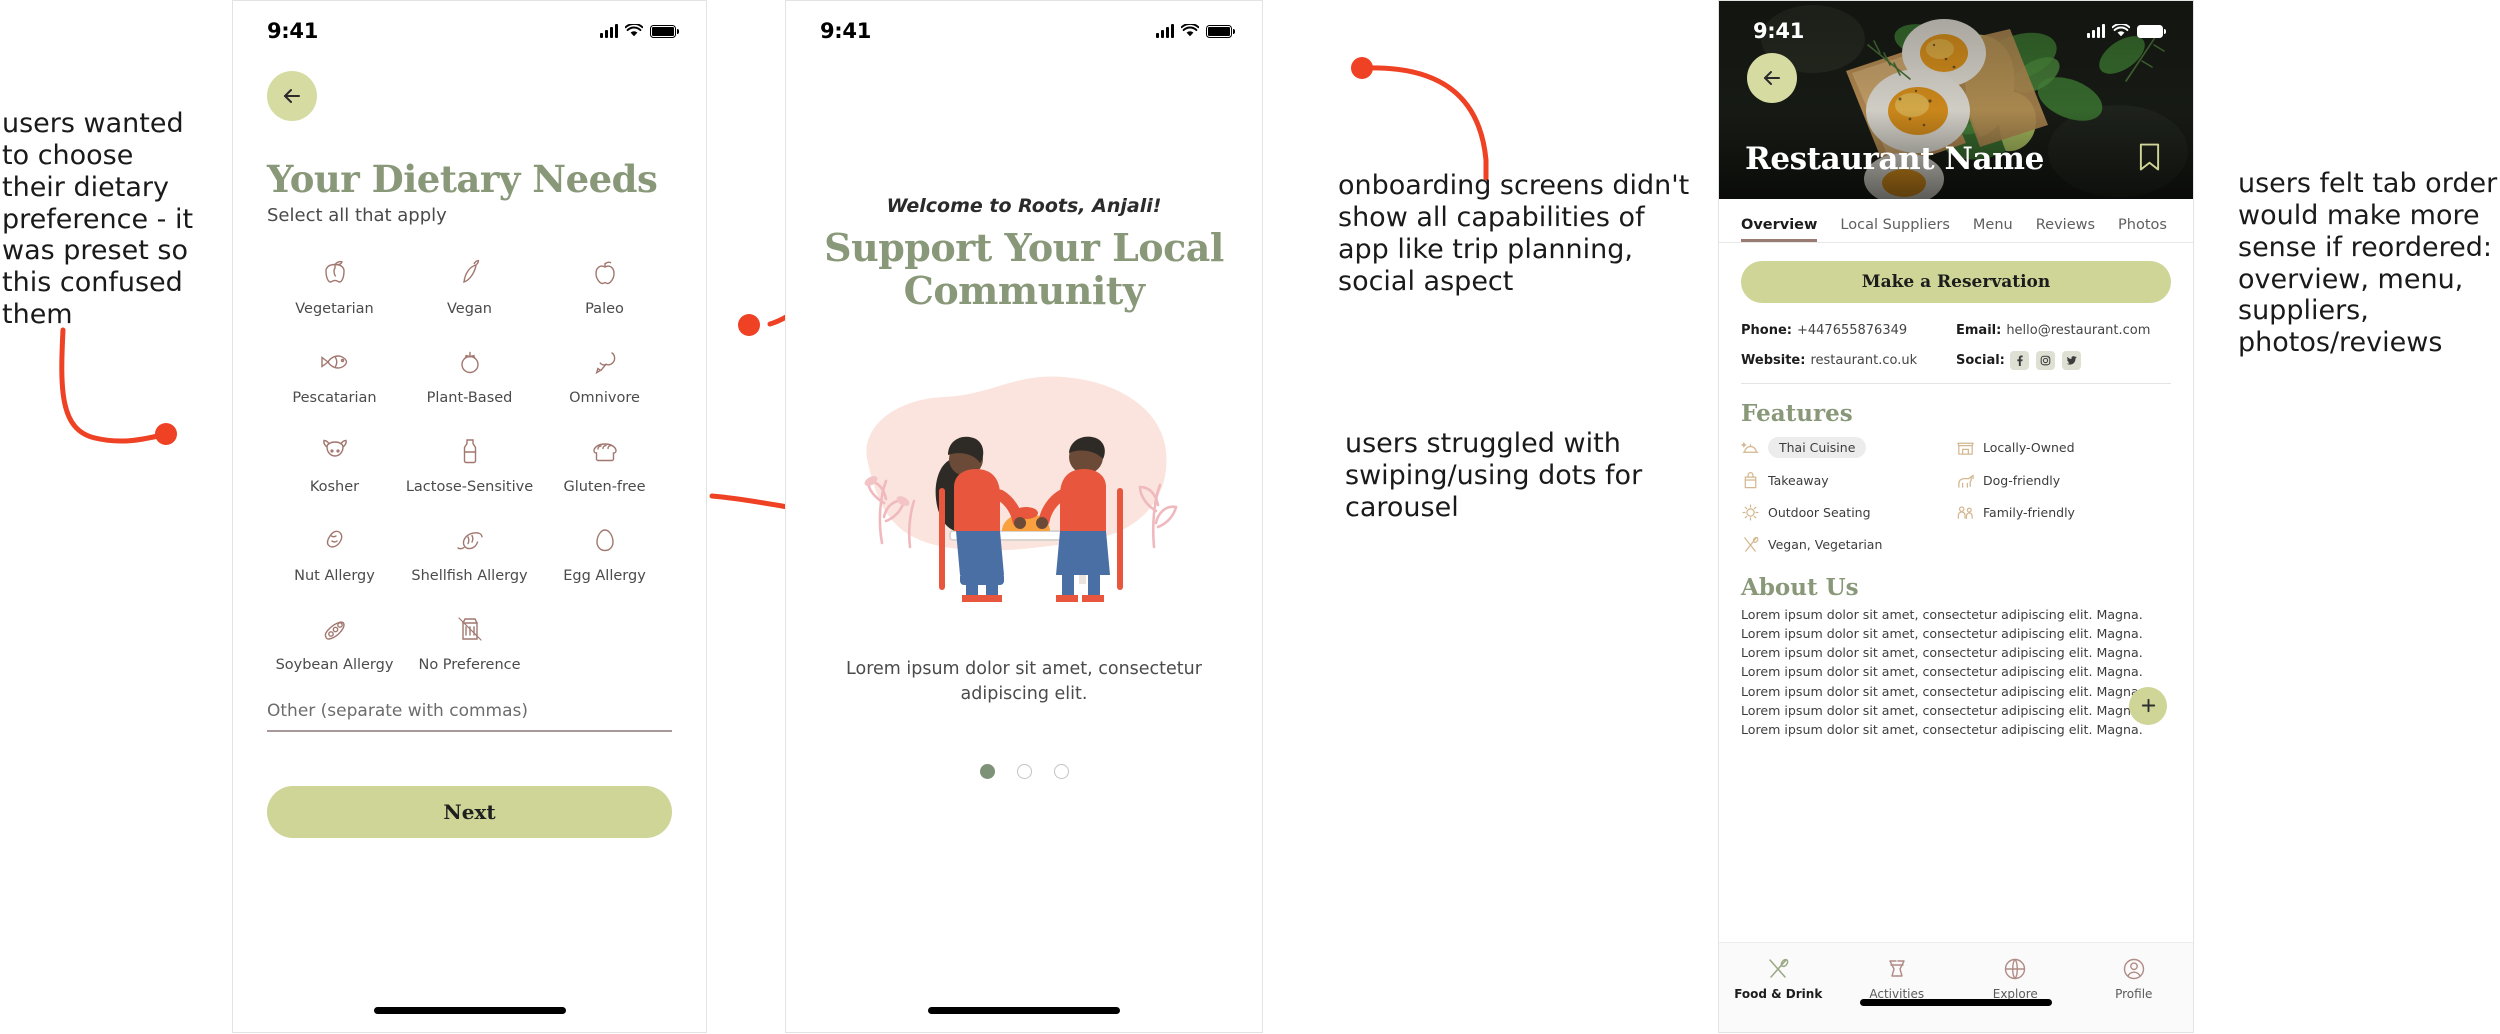  Describe the element at coordinates (469, 640) in the screenshot. I see `diet-option: No Preference` at that location.